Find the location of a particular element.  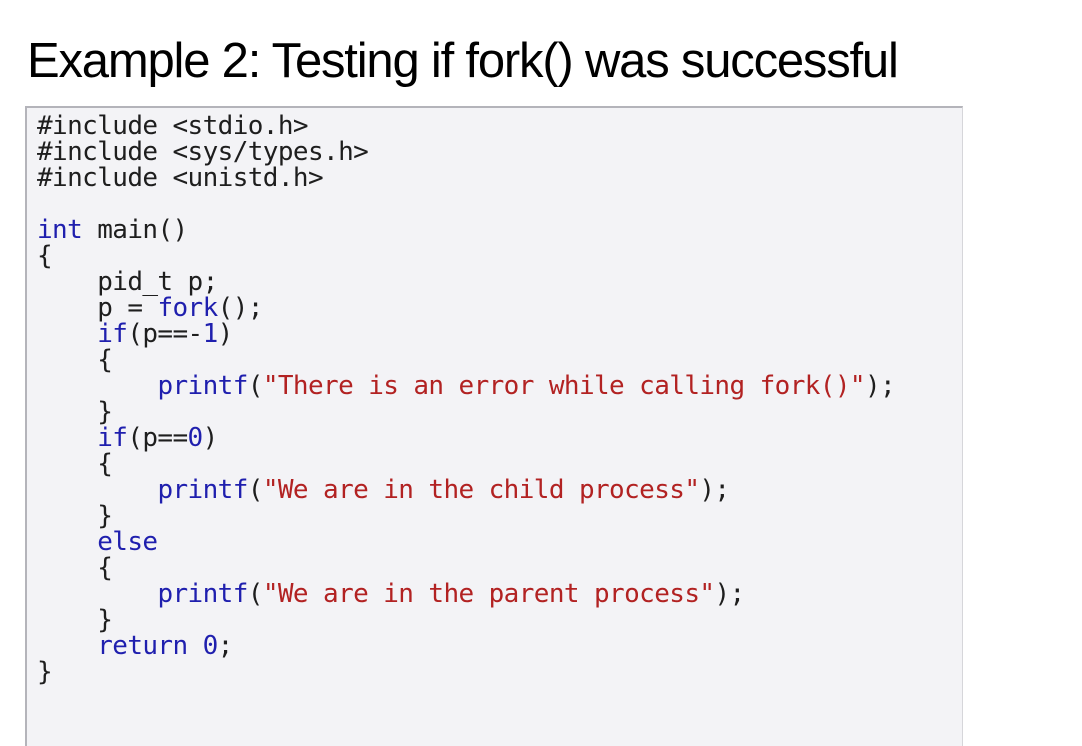

code-text: main() is located at coordinates (135, 230).